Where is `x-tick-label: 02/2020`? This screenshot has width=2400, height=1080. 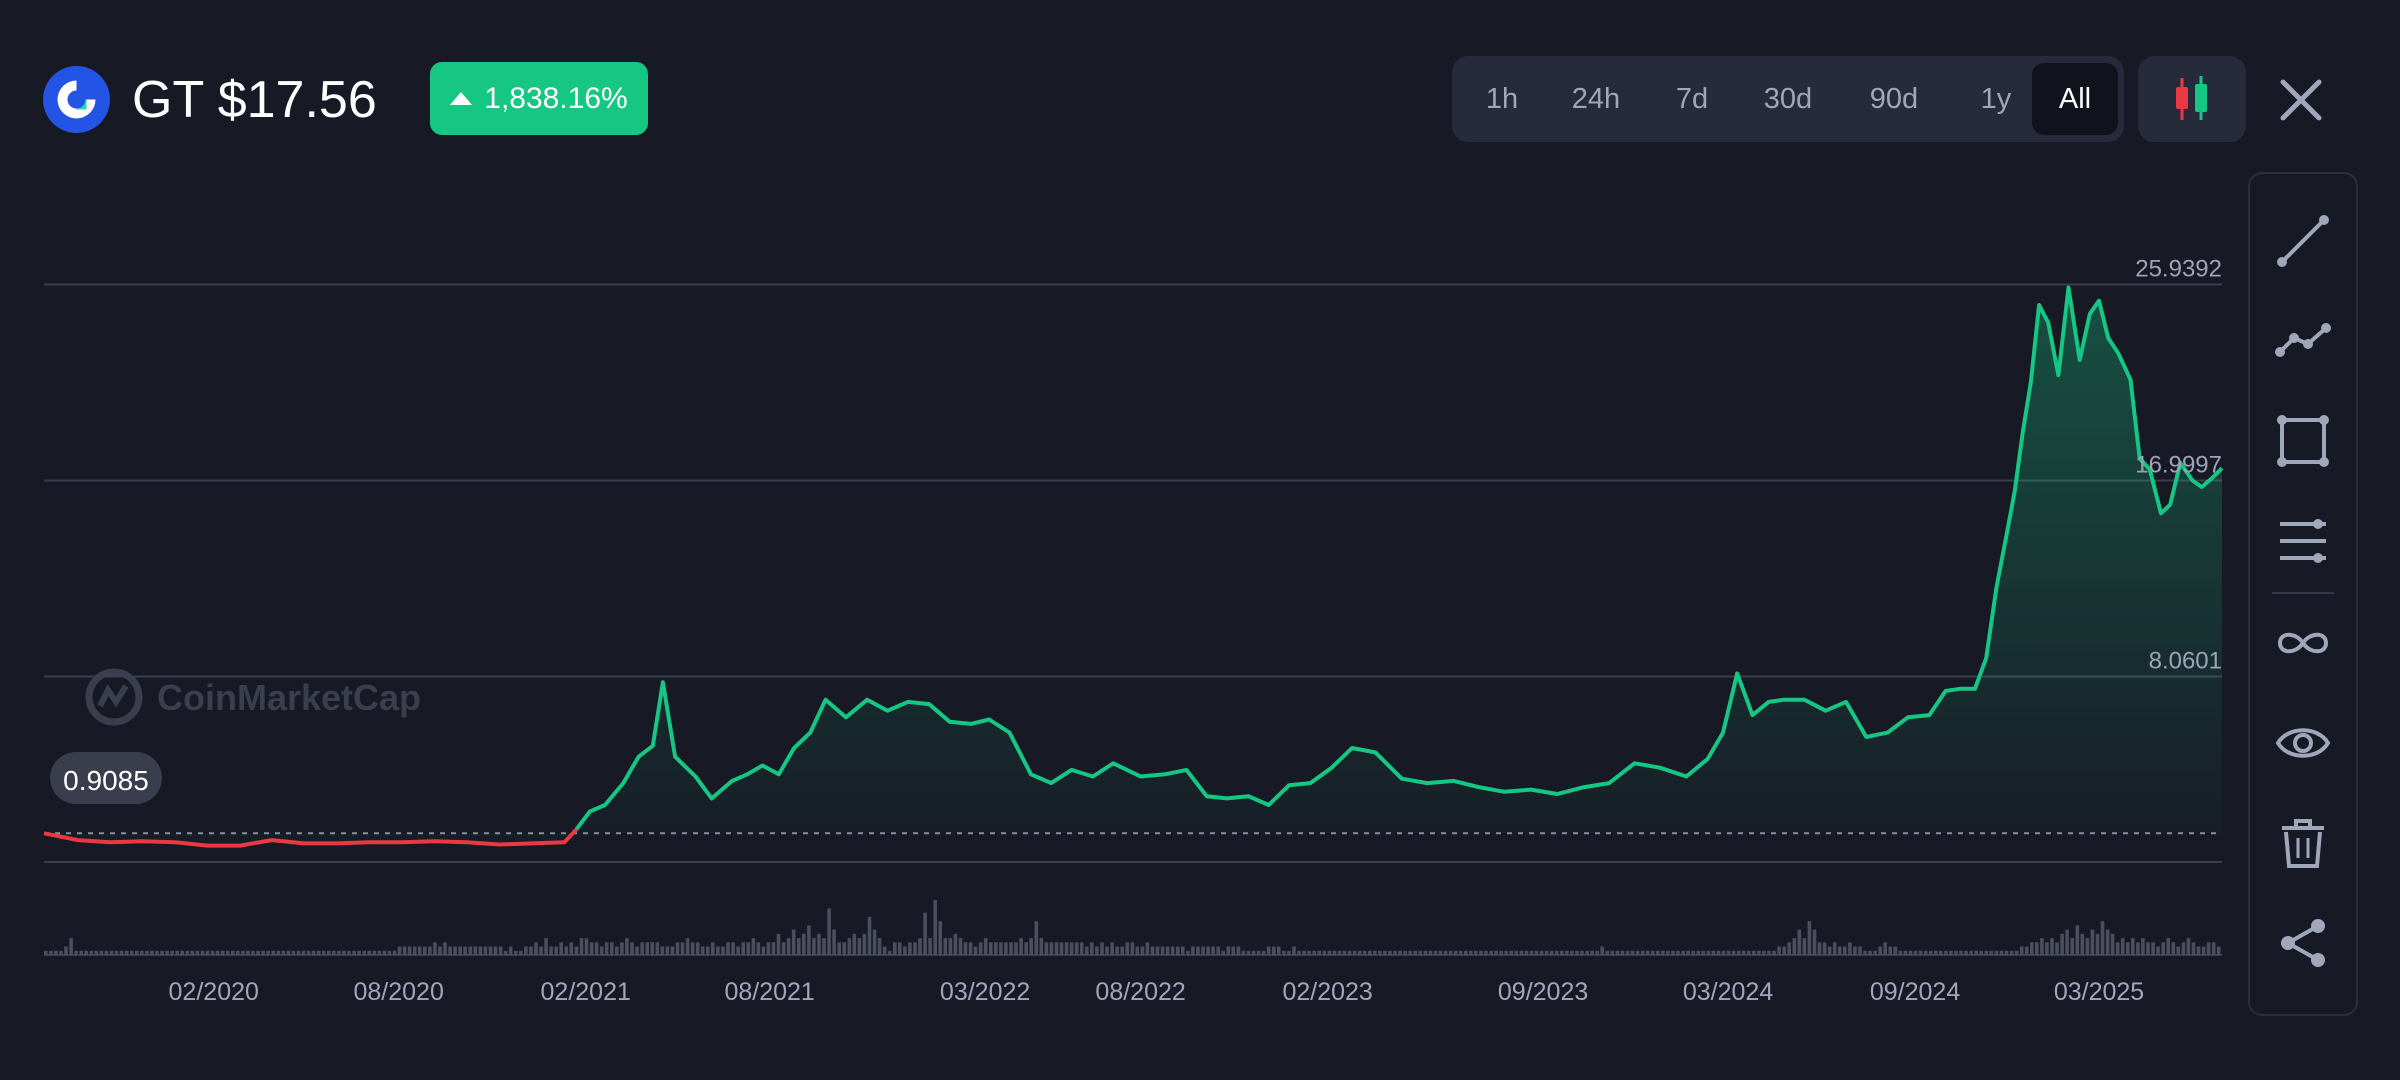
x-tick-label: 02/2020 is located at coordinates (214, 992).